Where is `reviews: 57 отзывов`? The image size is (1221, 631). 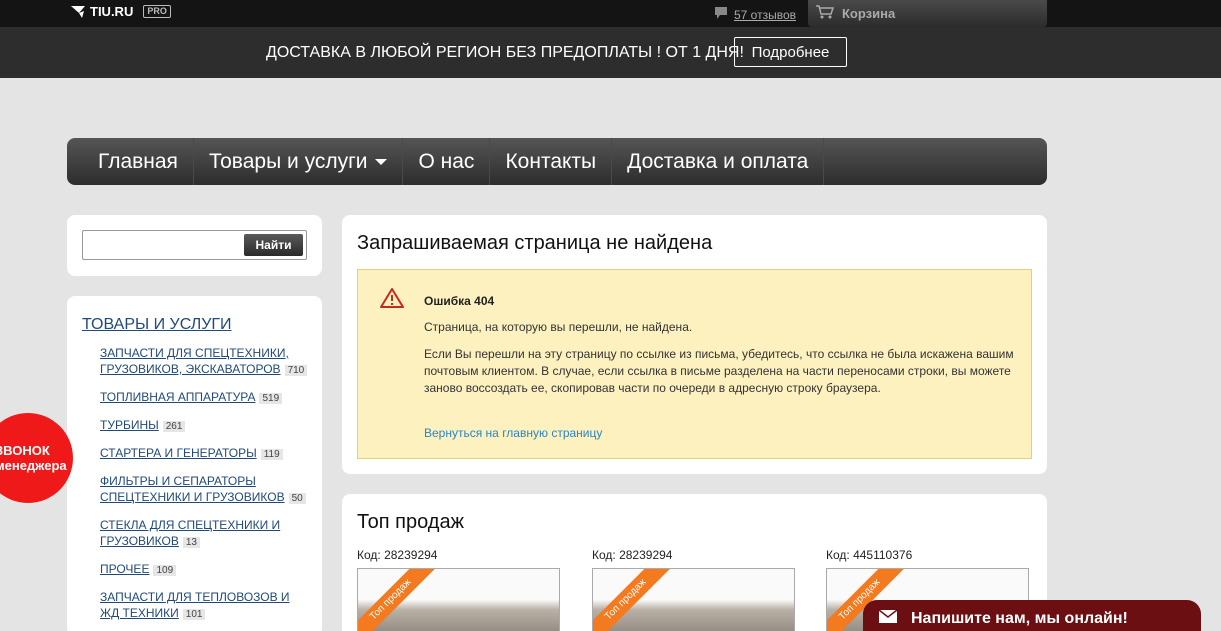
reviews: 57 отзывов is located at coordinates (755, 14).